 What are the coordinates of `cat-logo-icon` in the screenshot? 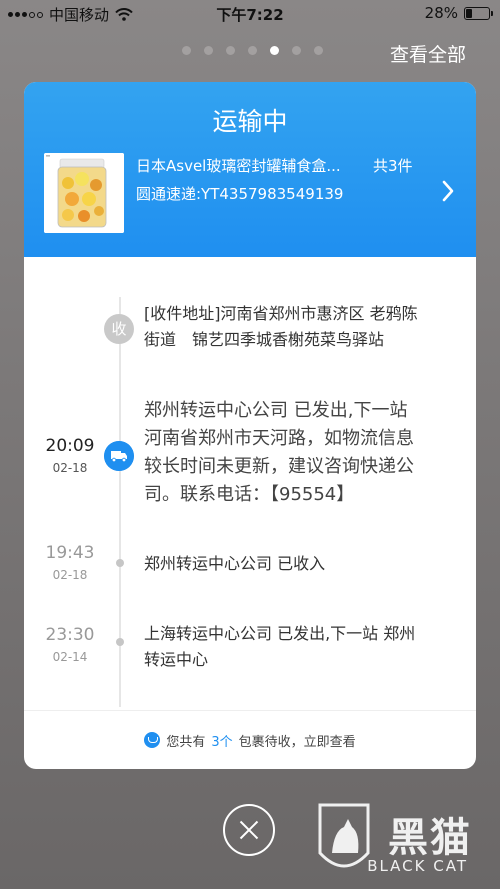 It's located at (344, 835).